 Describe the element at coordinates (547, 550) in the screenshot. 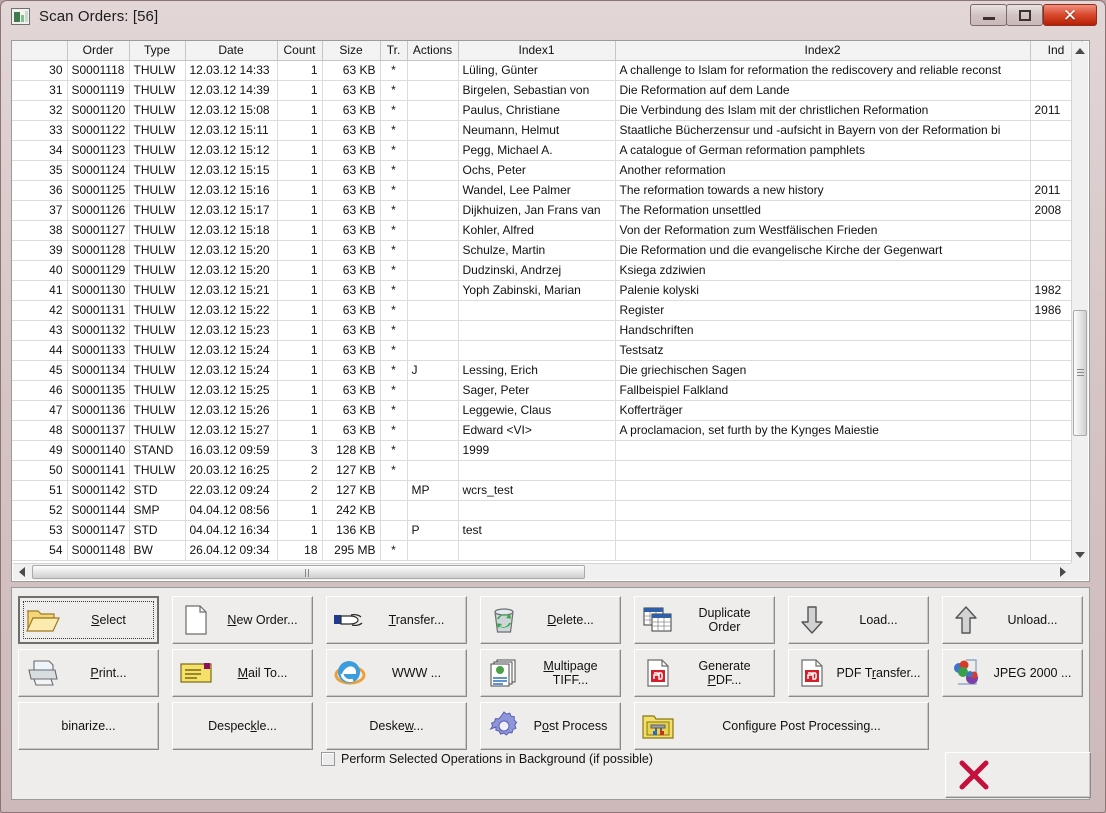

I see `table-row: 54 S0001148 BW 26.04.12 09:34 18 295 MB *` at that location.